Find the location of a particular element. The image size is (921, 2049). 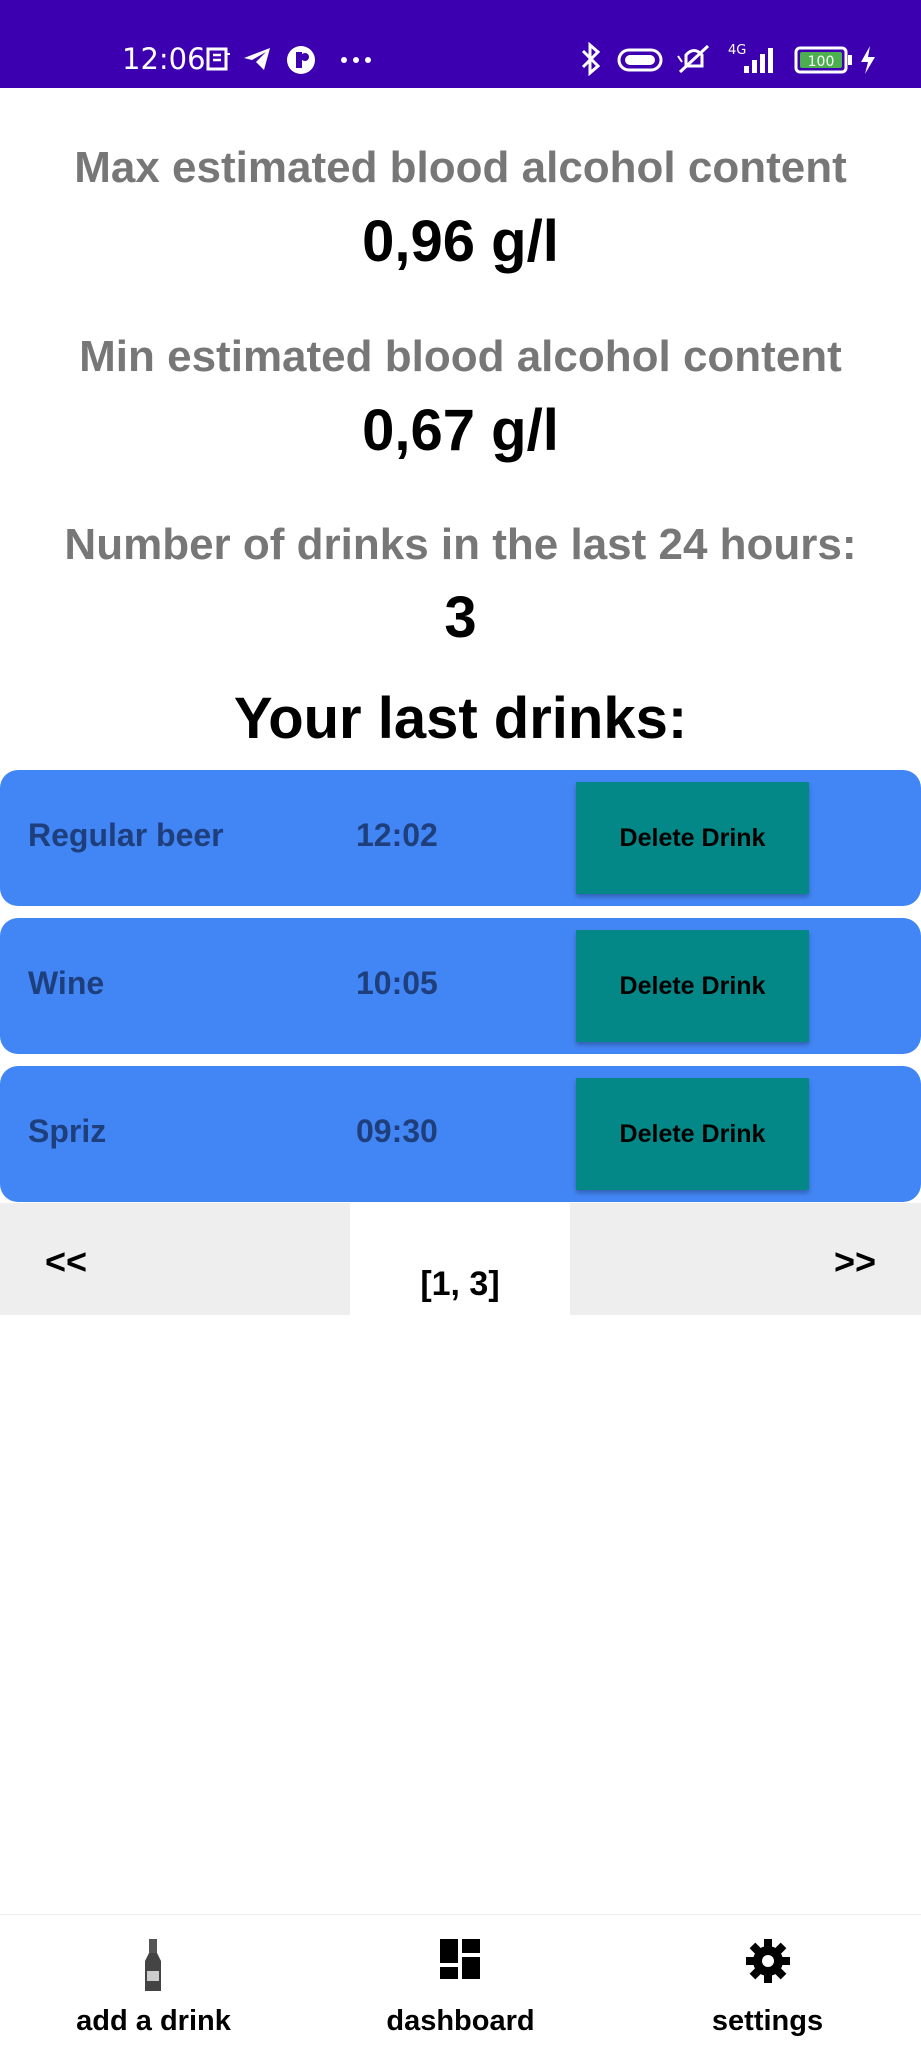

next-page-label: >> is located at coordinates (854, 1261).